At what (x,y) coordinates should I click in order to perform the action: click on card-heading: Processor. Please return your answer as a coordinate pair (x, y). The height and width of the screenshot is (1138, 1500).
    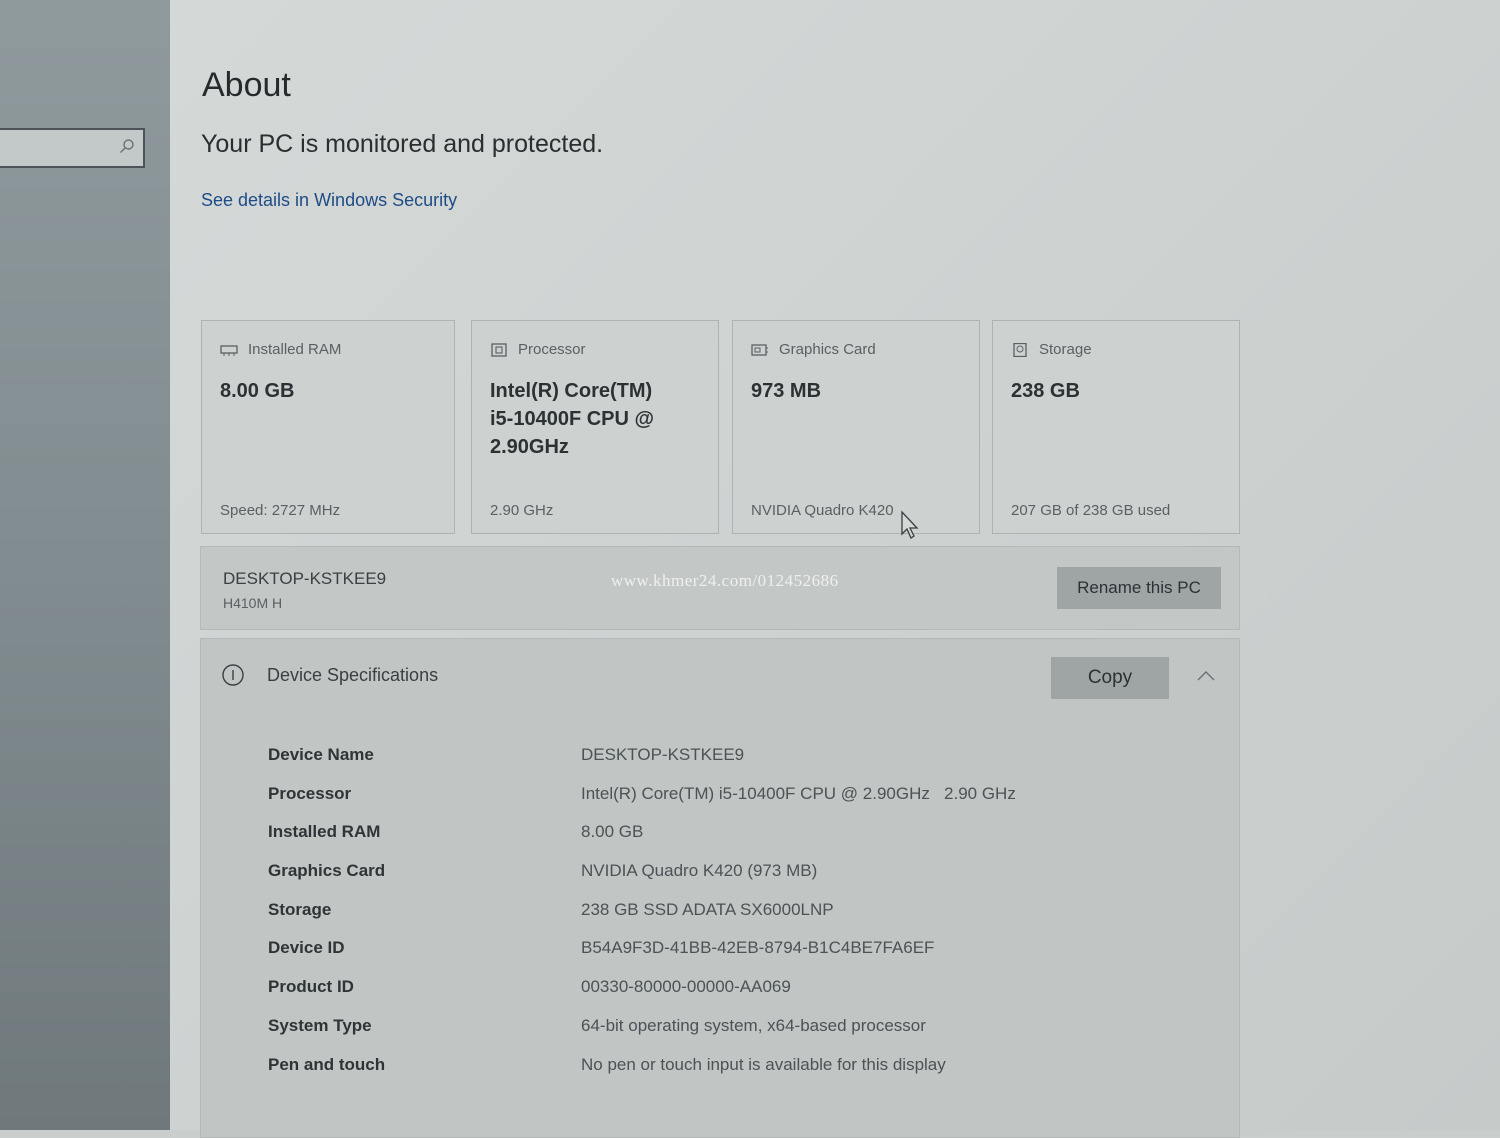
    Looking at the image, I should click on (538, 349).